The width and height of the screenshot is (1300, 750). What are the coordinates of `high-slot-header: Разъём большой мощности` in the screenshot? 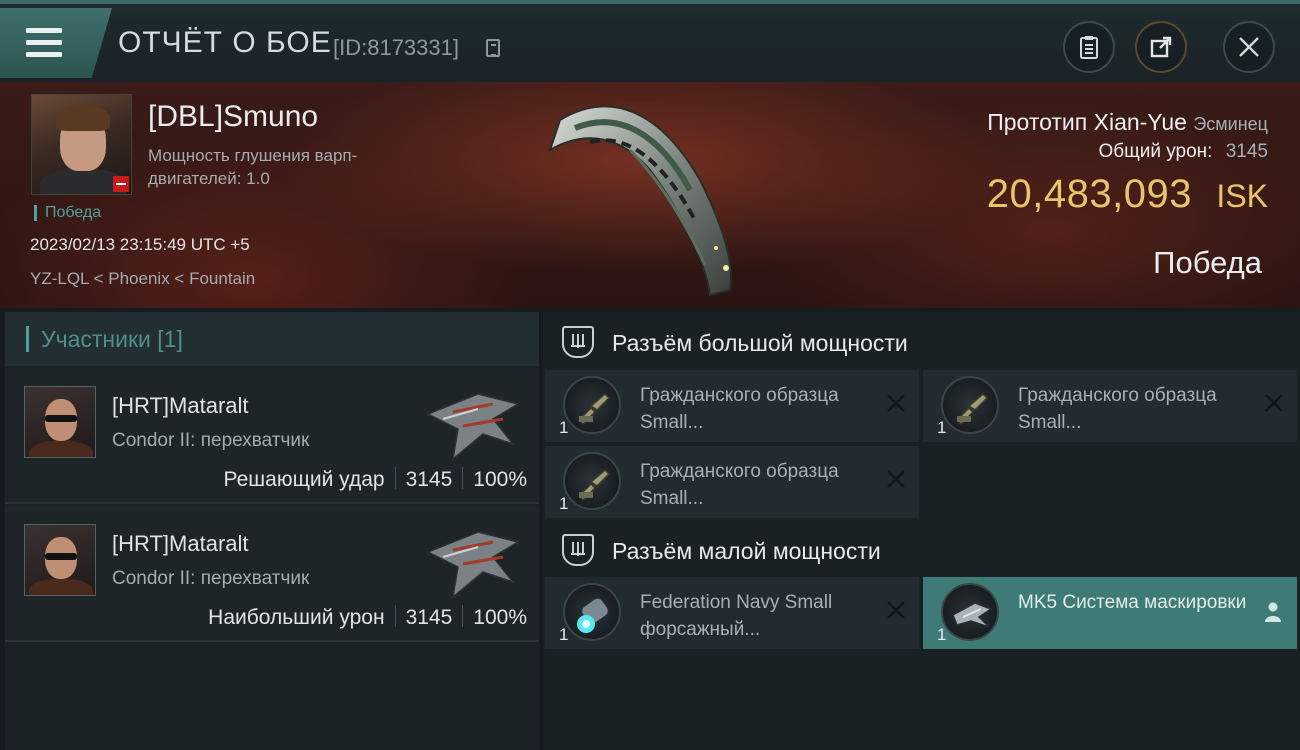 It's located at (921, 342).